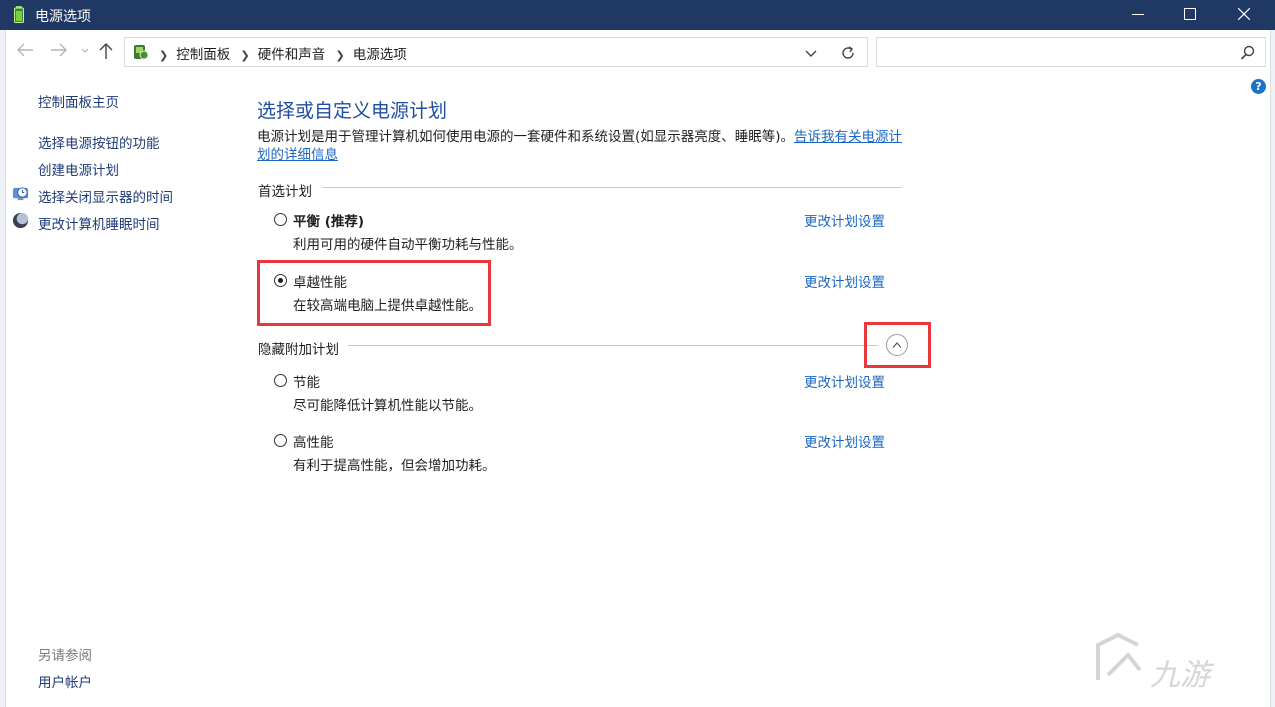  What do you see at coordinates (65, 656) in the screenshot?
I see `see-also-label: 另请参阅` at bounding box center [65, 656].